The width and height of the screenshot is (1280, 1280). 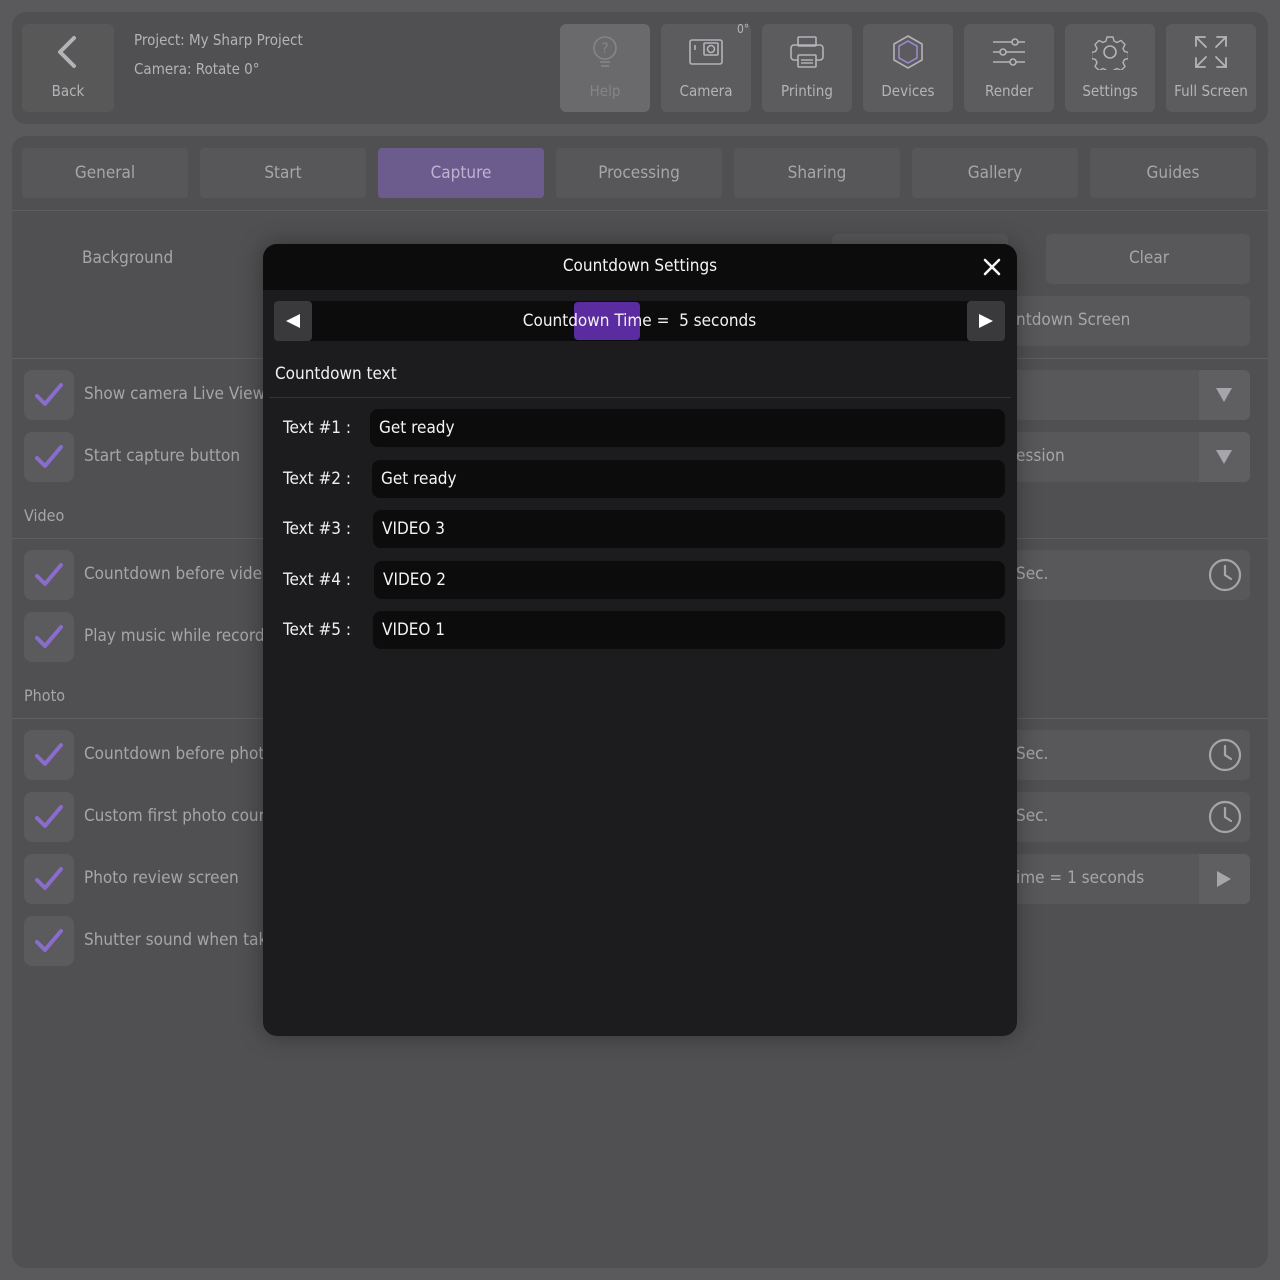 I want to click on text-1-label: Text #1 :, so click(x=317, y=428).